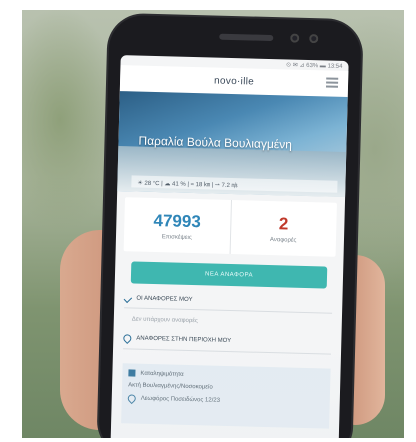  Describe the element at coordinates (127, 338) in the screenshot. I see `location-pin-icon` at that location.